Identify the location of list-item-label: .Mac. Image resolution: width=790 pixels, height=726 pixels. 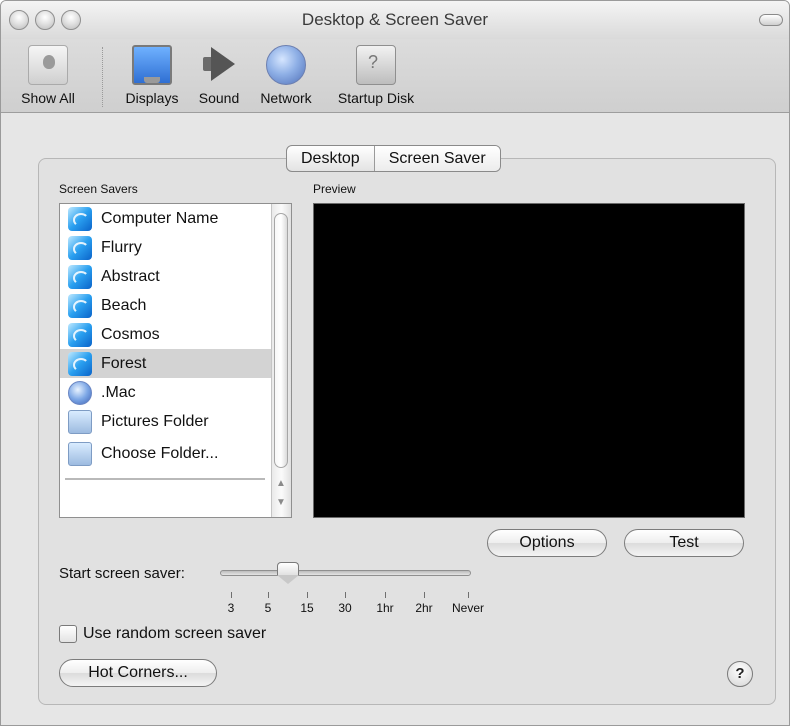
(118, 392).